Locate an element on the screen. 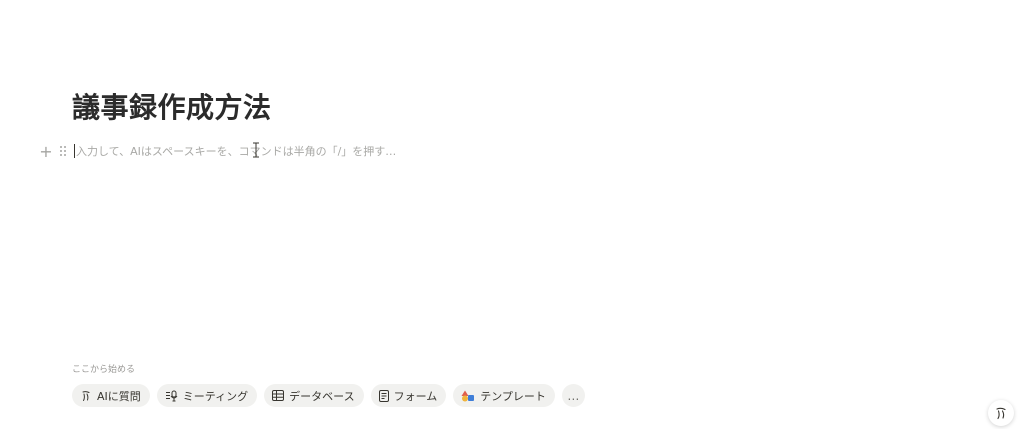  floating-ai-button is located at coordinates (1001, 413).